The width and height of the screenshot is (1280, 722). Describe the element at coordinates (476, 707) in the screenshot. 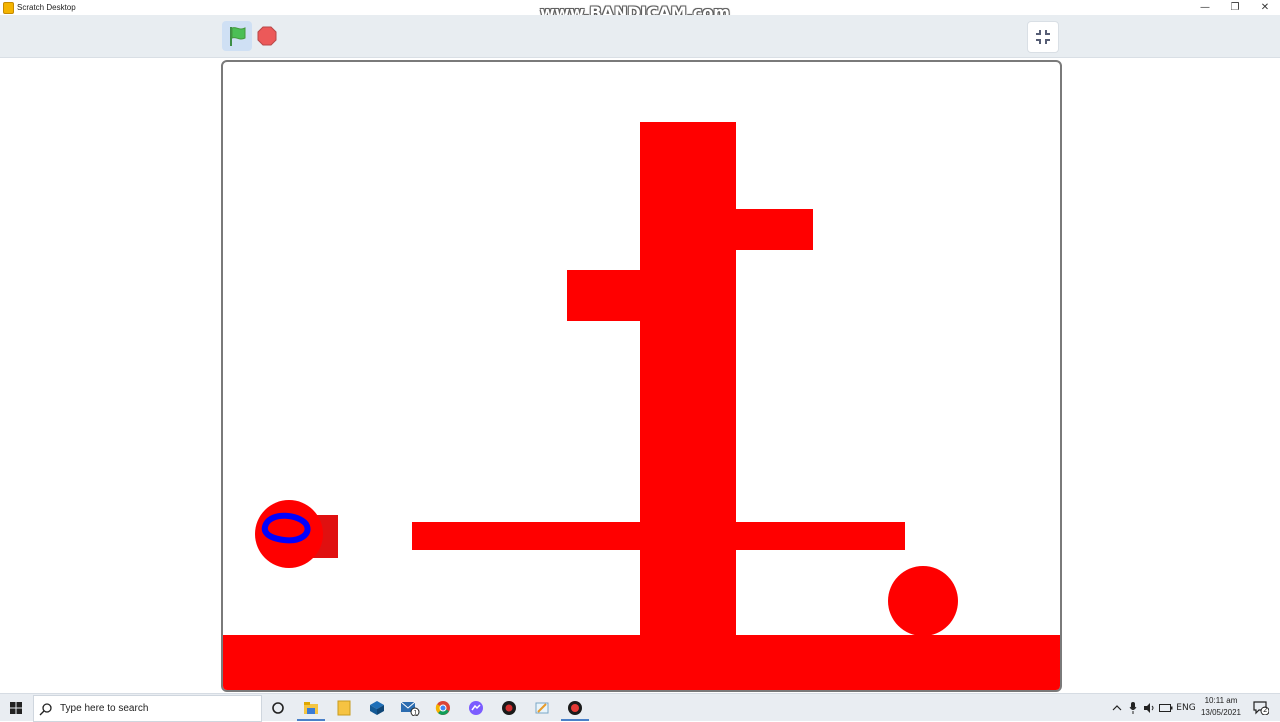

I see `messenger-icon` at that location.